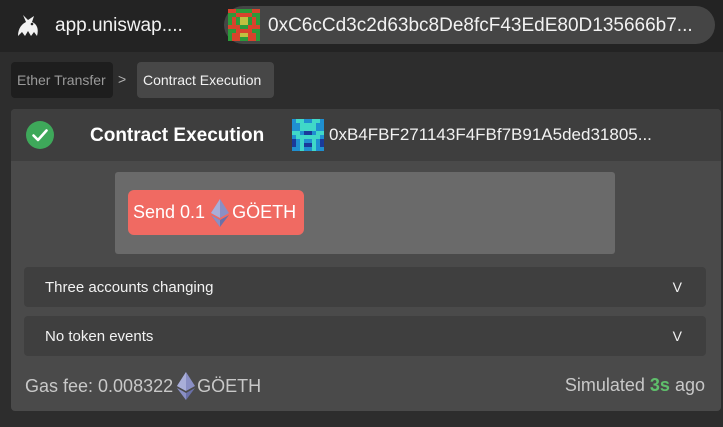  Describe the element at coordinates (264, 212) in the screenshot. I see `send-token-label: GÖETH` at that location.